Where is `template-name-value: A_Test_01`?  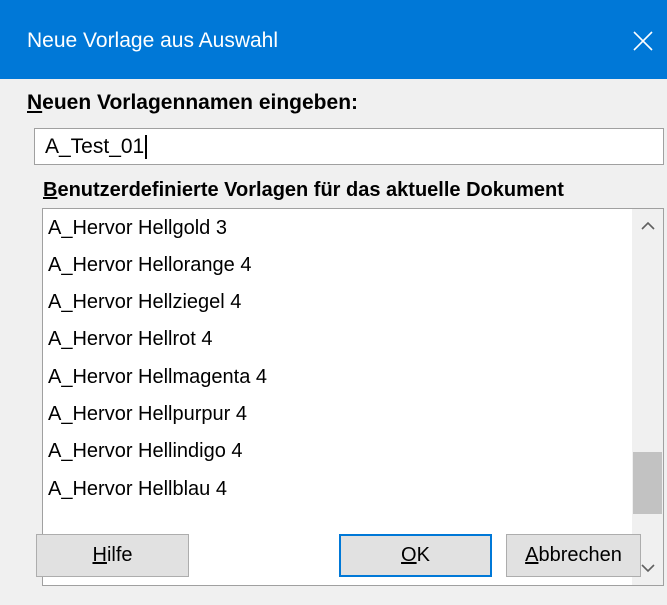
template-name-value: A_Test_01 is located at coordinates (96, 147).